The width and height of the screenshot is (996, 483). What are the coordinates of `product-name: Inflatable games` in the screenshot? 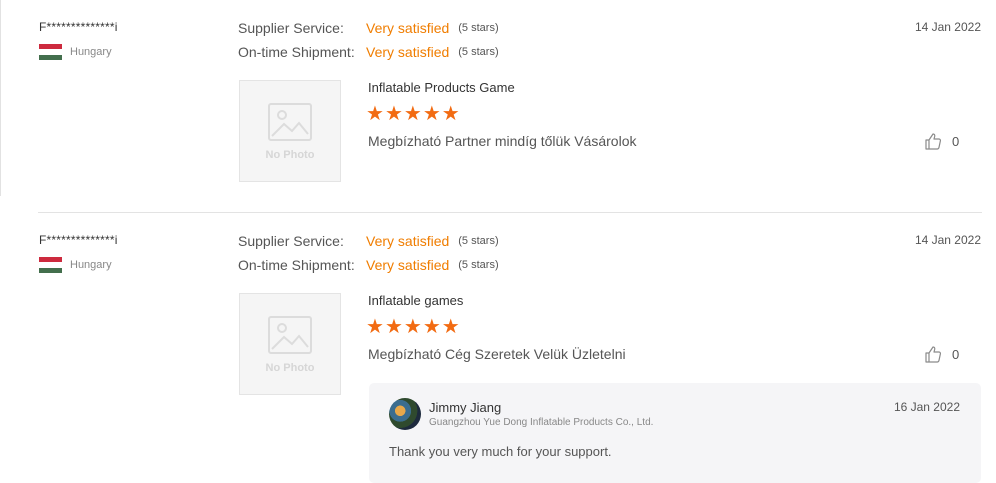 It's located at (415, 300).